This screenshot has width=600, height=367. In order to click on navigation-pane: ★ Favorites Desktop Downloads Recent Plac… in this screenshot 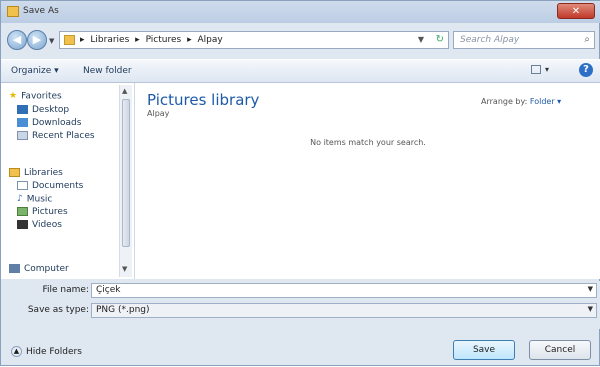, I will do `click(68, 181)`.